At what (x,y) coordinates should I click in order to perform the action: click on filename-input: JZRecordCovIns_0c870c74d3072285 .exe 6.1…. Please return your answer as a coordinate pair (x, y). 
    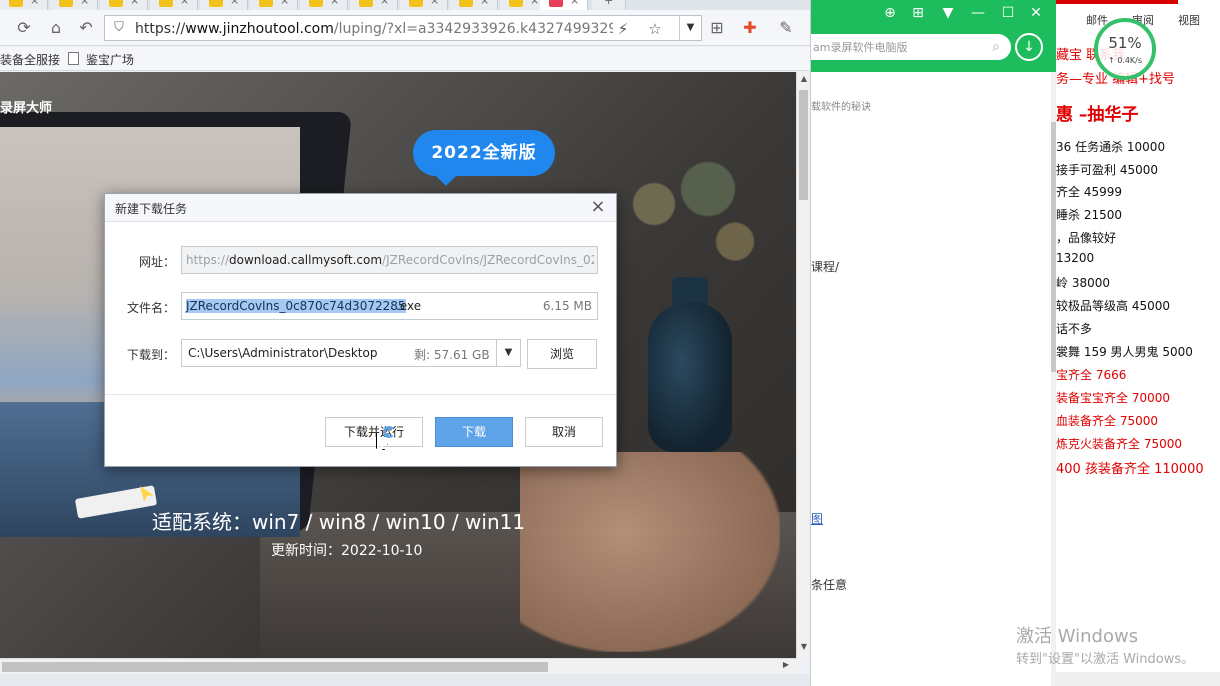
    Looking at the image, I should click on (389, 306).